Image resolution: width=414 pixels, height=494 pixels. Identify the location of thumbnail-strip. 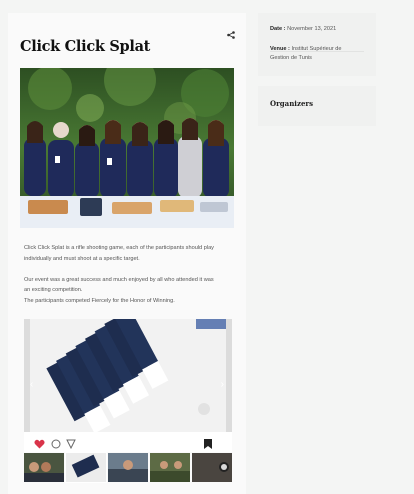
(128, 467).